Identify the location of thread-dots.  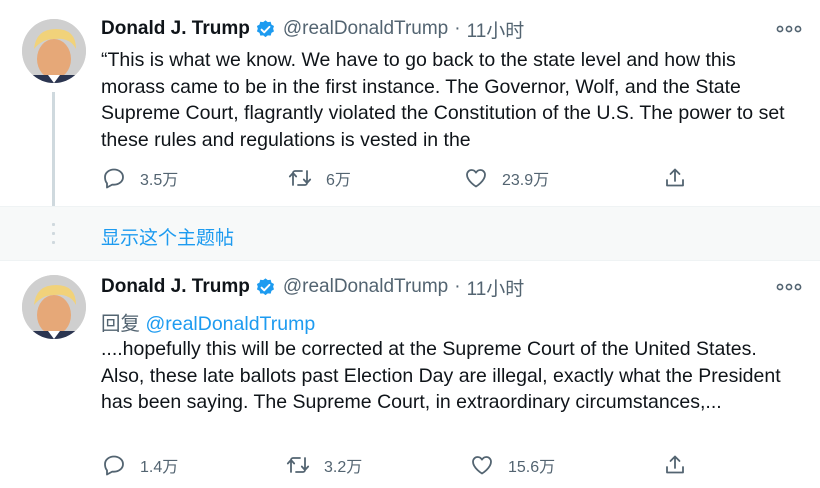
(53, 235).